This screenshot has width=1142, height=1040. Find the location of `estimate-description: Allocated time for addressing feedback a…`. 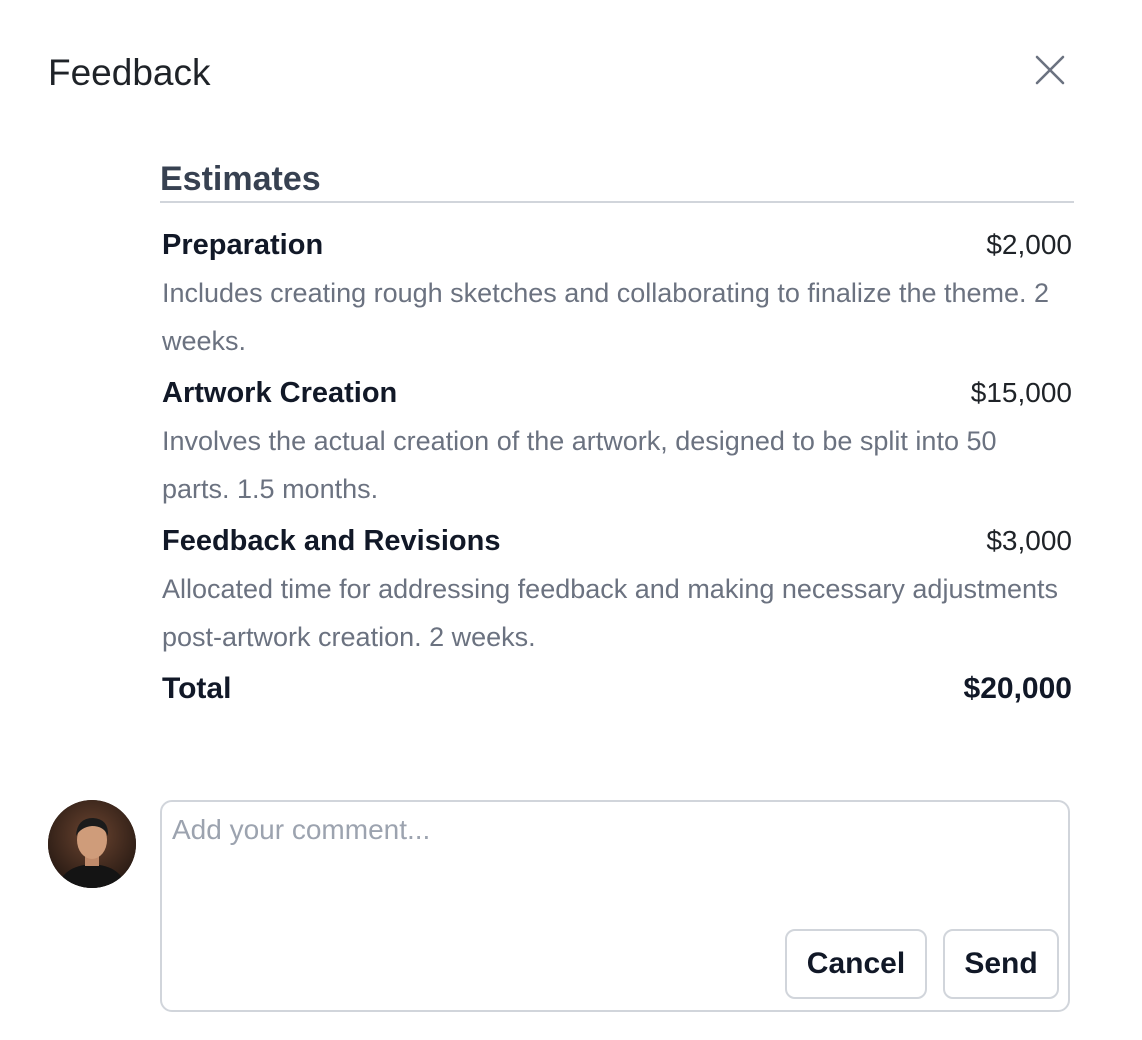

estimate-description: Allocated time for addressing feedback a… is located at coordinates (610, 613).